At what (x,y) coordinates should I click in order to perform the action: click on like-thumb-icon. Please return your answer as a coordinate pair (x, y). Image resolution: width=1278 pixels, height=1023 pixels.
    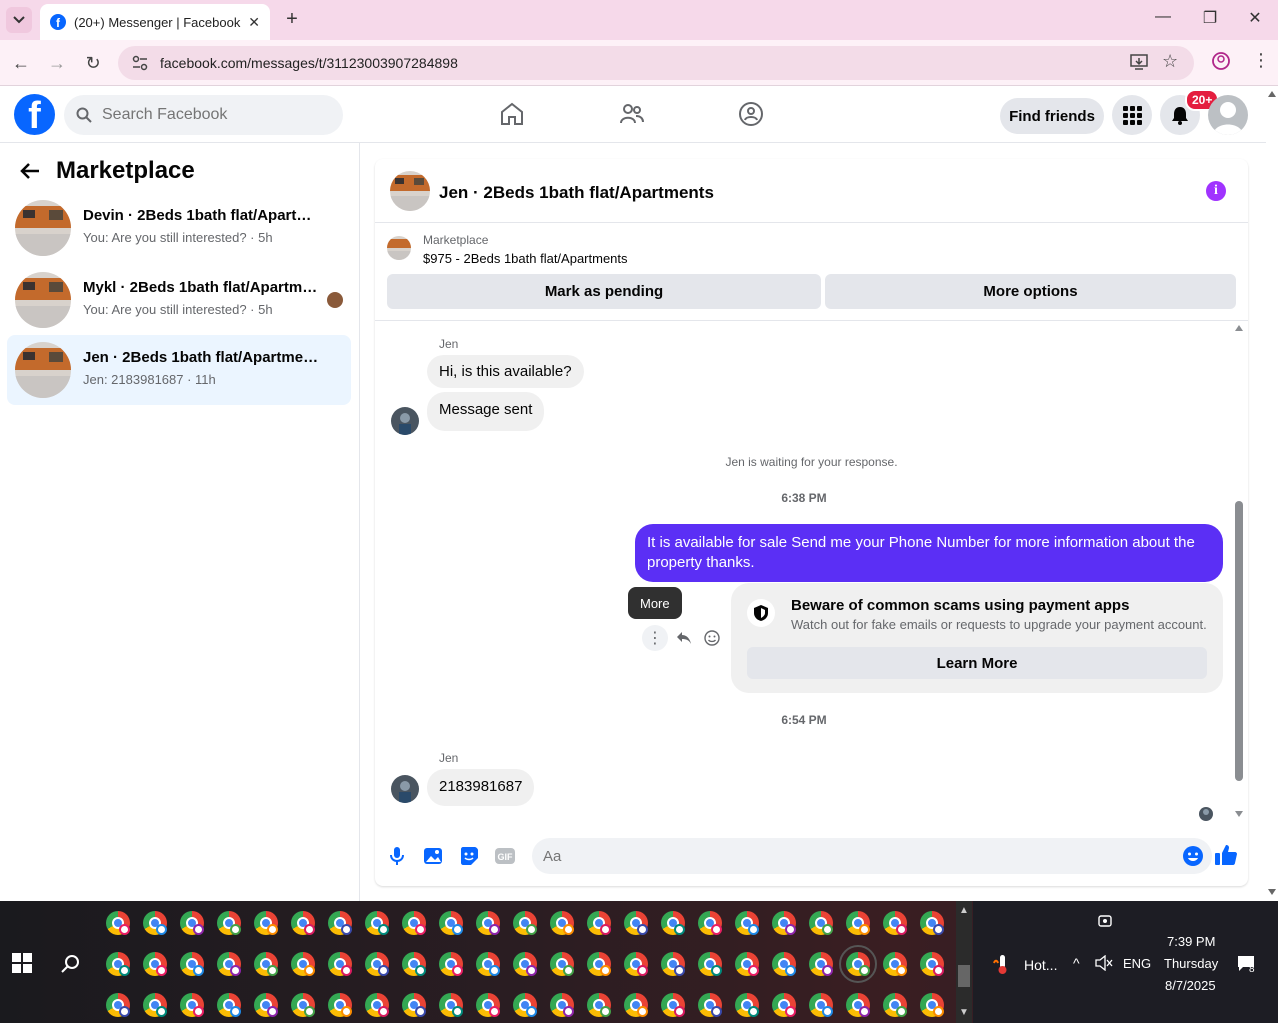
    Looking at the image, I should click on (1226, 855).